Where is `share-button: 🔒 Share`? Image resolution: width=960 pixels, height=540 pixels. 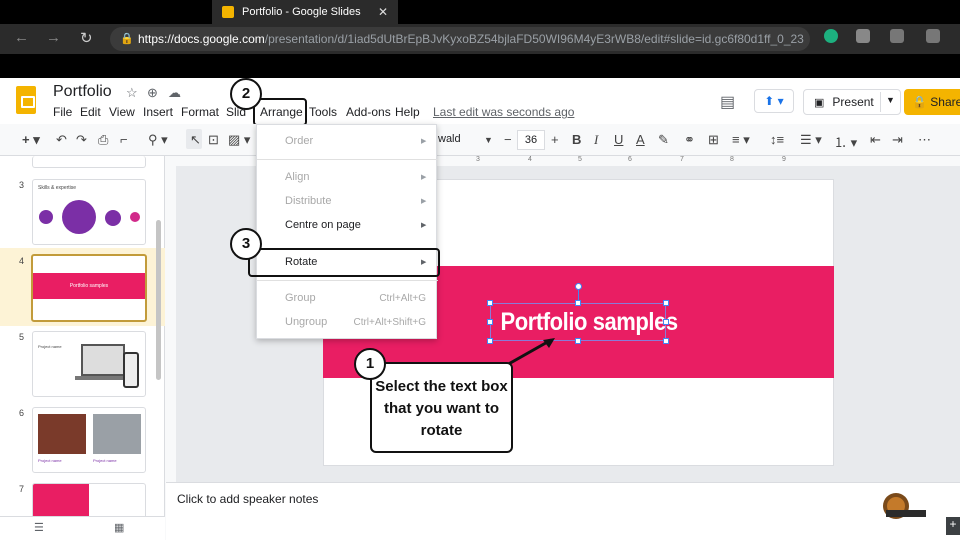 share-button: 🔒 Share is located at coordinates (932, 102).